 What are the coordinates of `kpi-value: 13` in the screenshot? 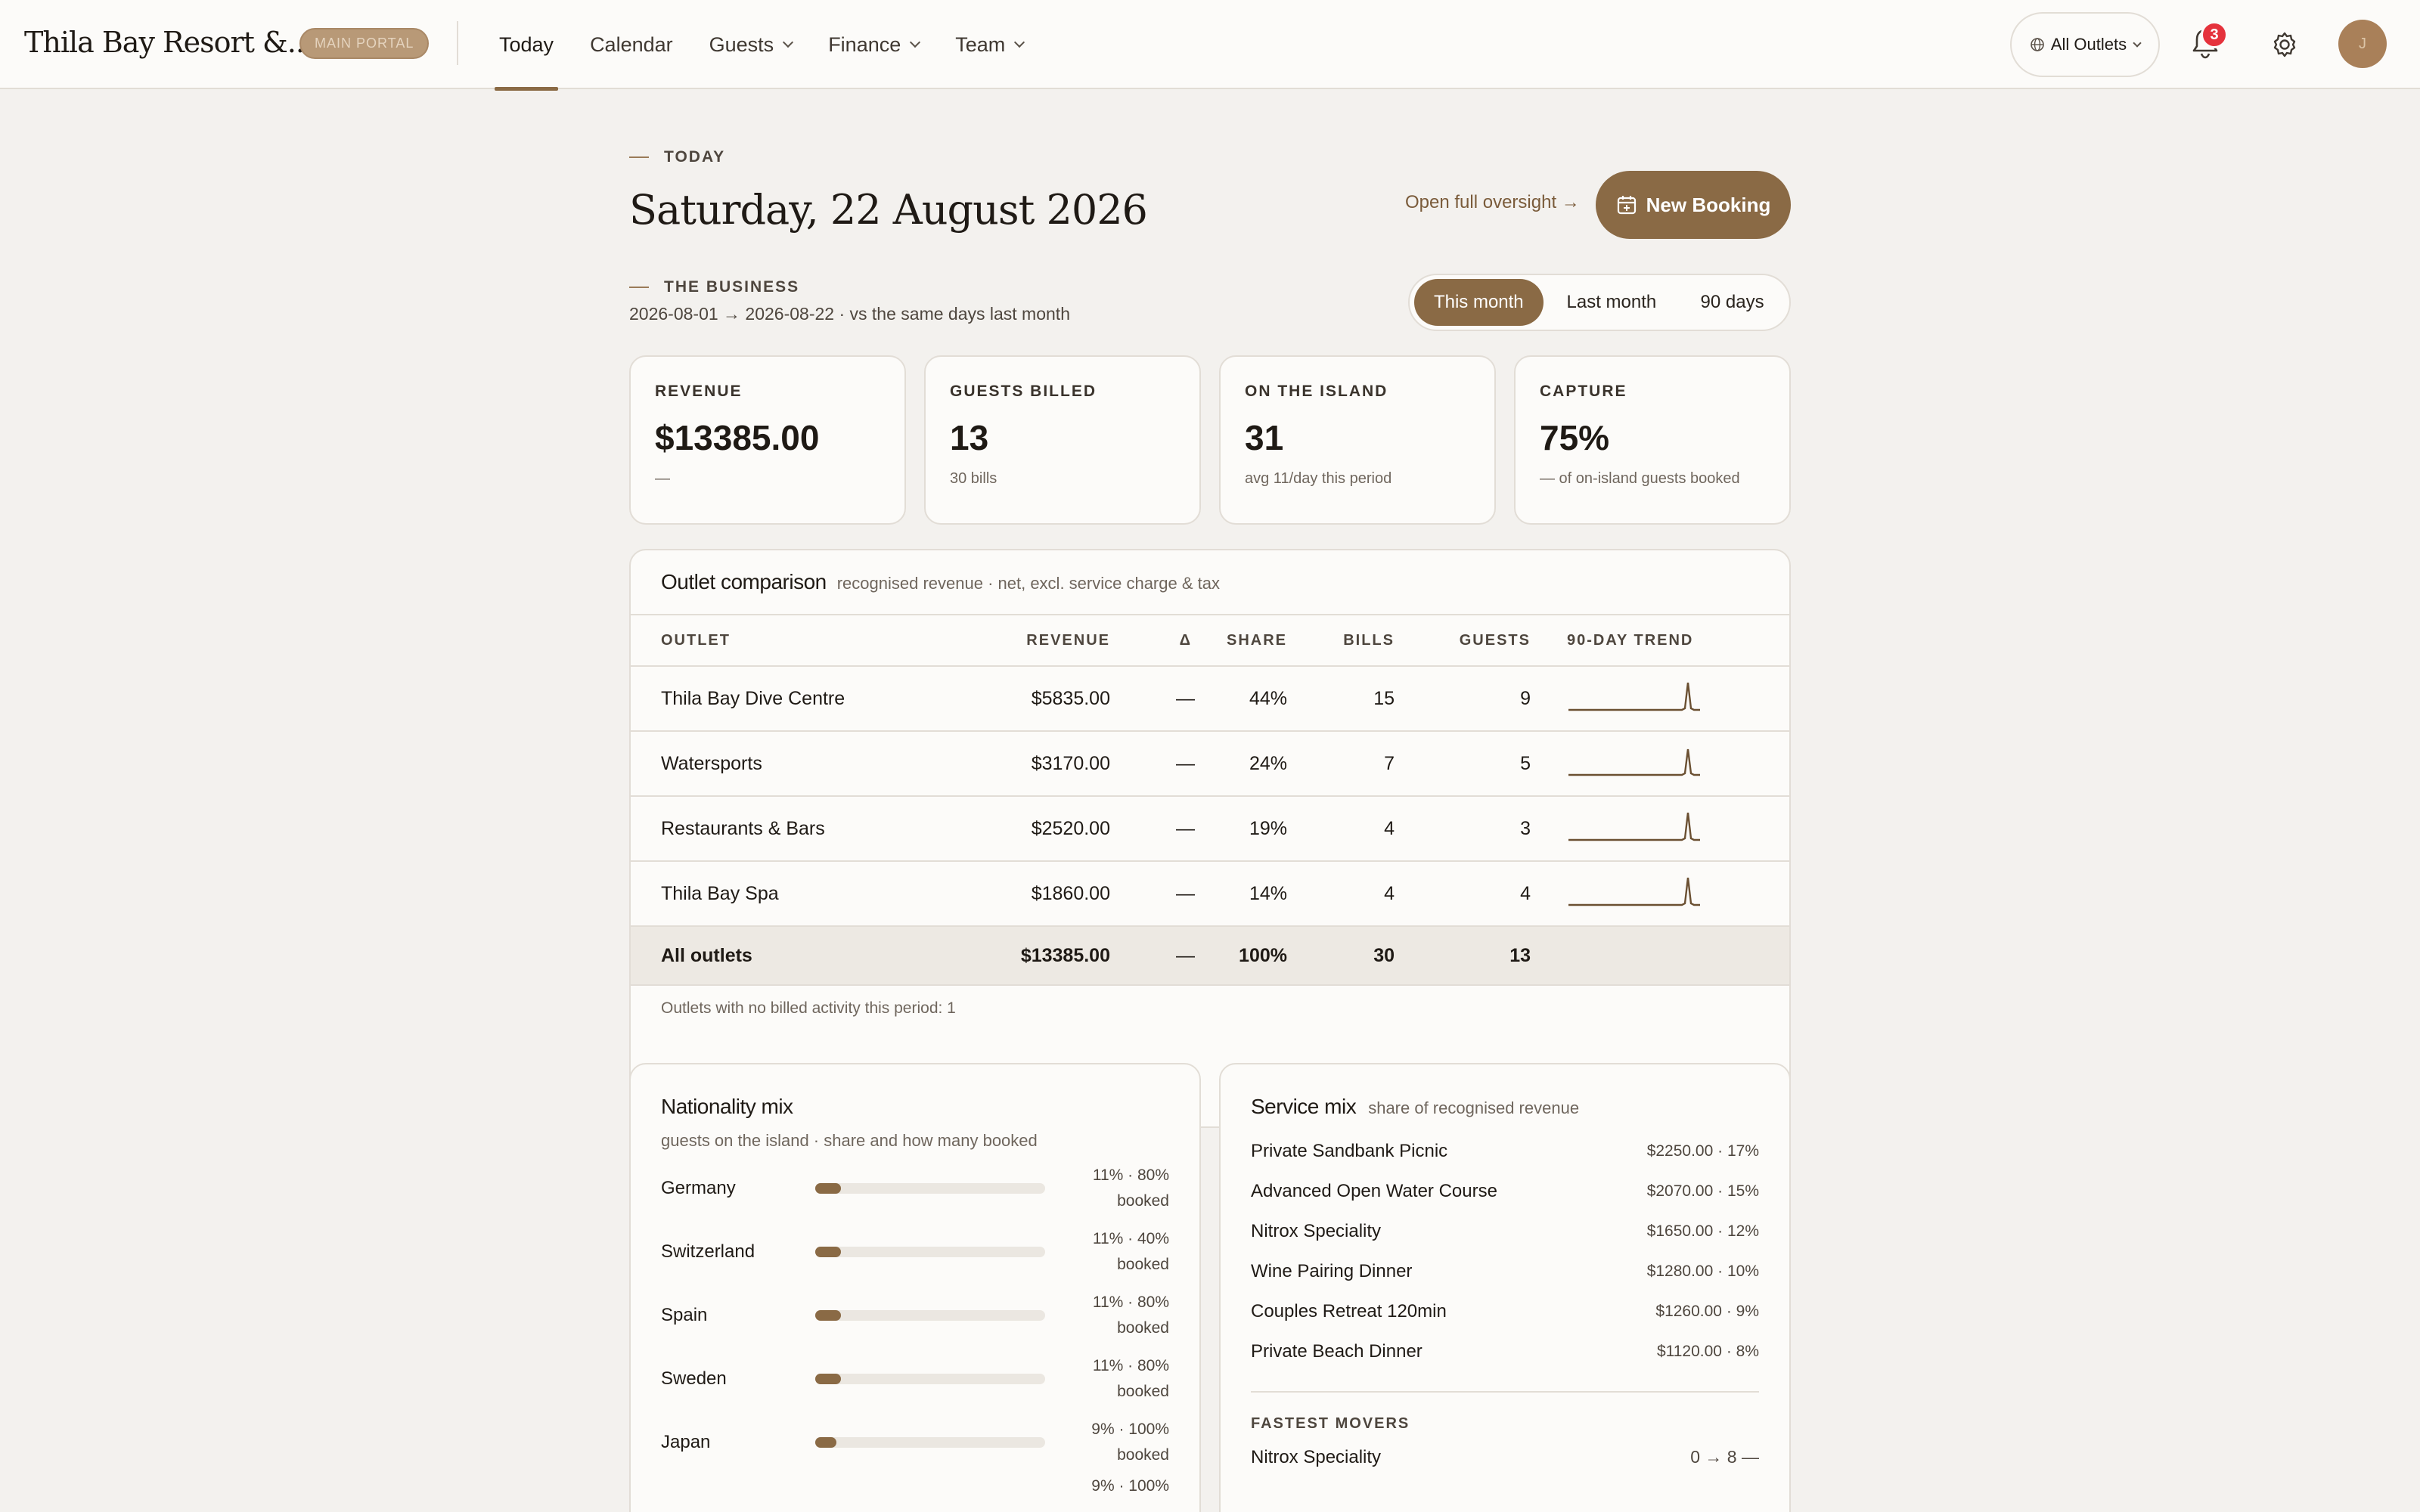 It's located at (970, 437).